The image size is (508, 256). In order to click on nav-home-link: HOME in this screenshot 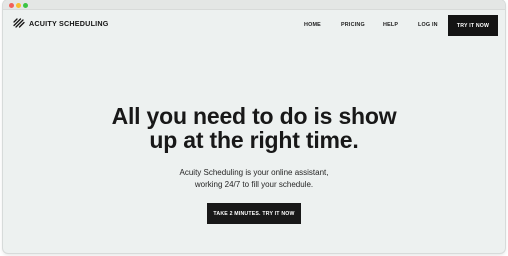, I will do `click(312, 25)`.